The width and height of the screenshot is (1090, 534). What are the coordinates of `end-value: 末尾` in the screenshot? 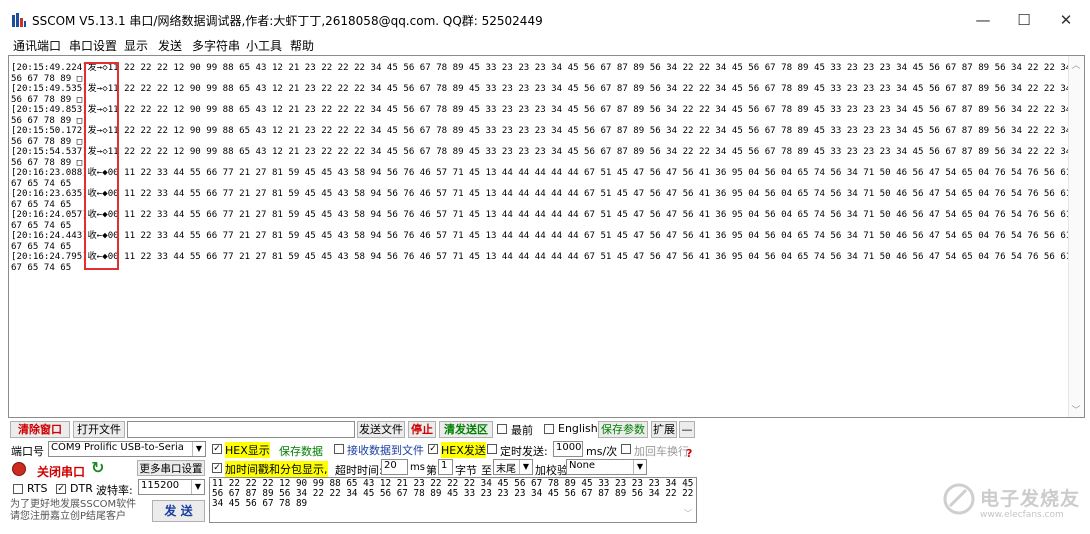 It's located at (506, 469).